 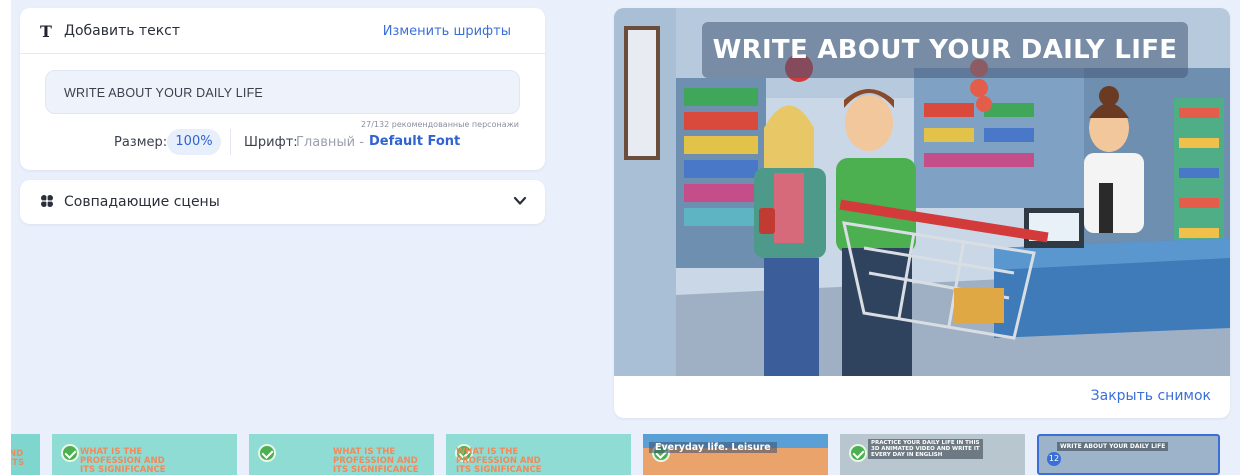 I want to click on text-input: WRITE ABOUT YOUR DAILY LIFE, so click(x=282, y=92).